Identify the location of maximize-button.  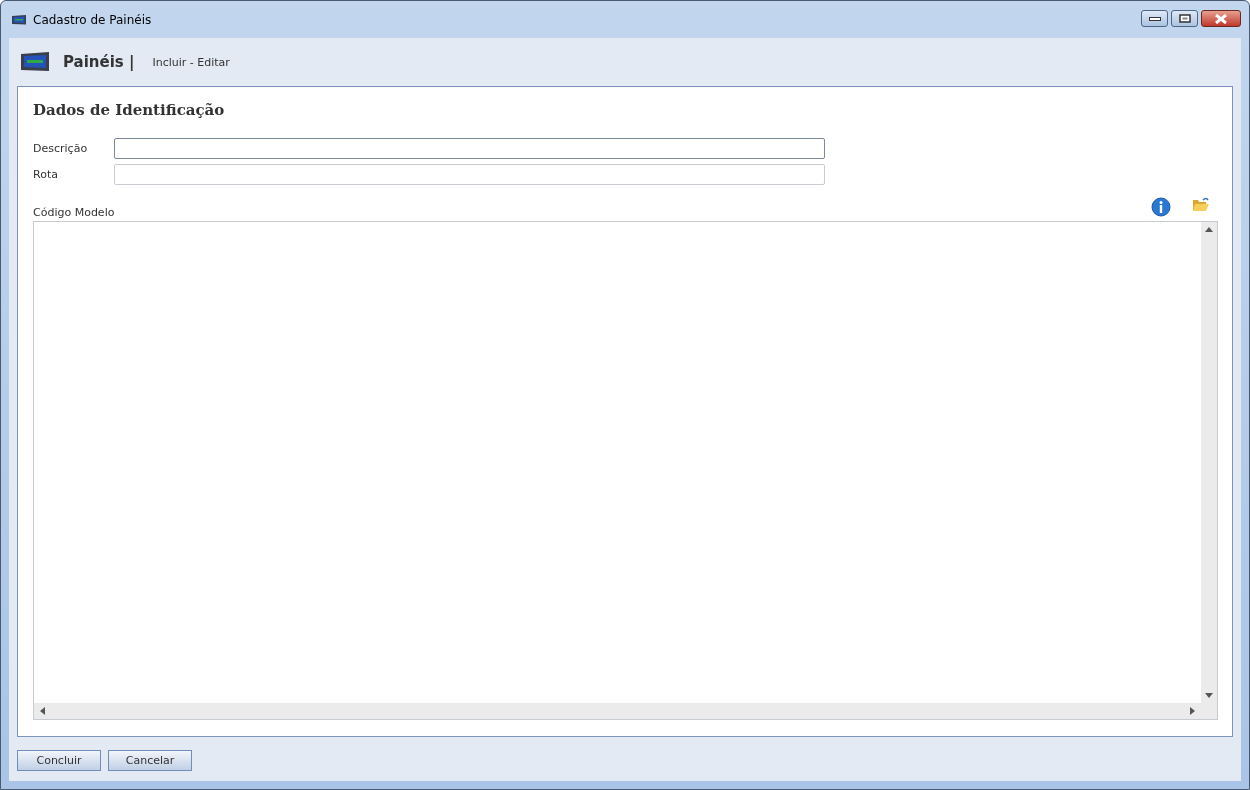
(1184, 18).